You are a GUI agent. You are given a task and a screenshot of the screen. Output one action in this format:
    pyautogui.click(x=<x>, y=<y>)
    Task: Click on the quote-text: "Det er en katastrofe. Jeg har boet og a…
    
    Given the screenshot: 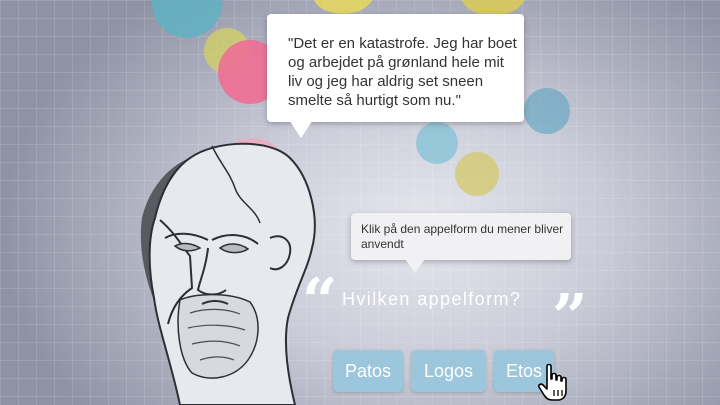 What is the action you would take?
    pyautogui.click(x=402, y=72)
    